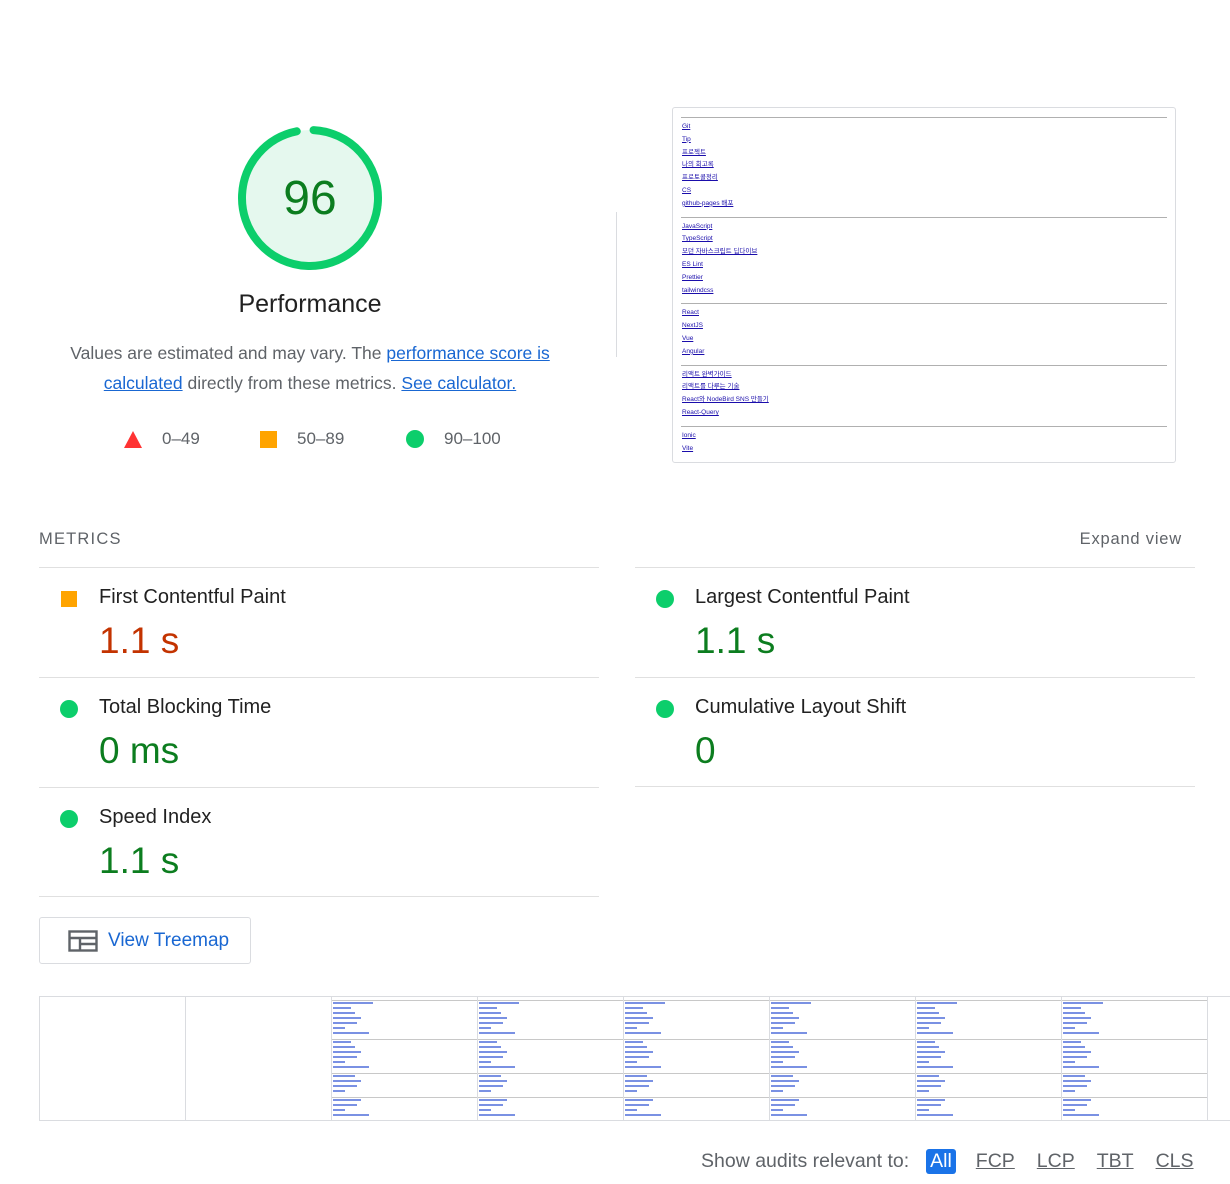 This screenshot has height=1184, width=1230. What do you see at coordinates (1175, 1161) in the screenshot?
I see `filter-chip-cls: CLS` at bounding box center [1175, 1161].